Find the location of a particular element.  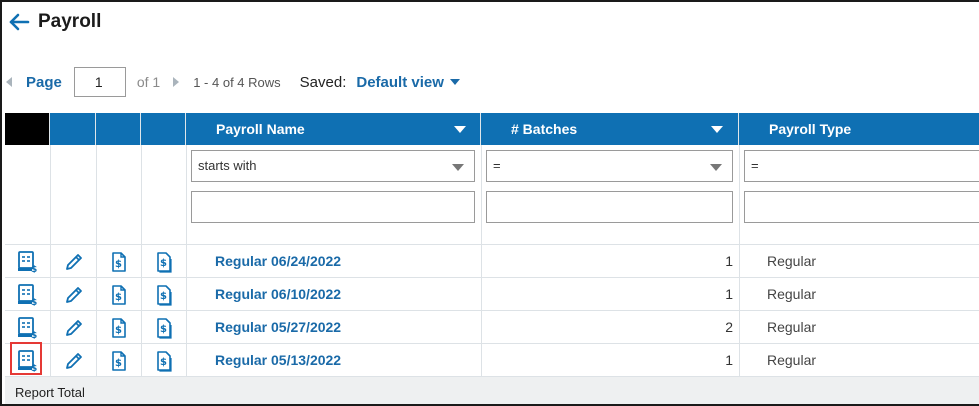

batches-filter-operator-select: = is located at coordinates (609, 166).